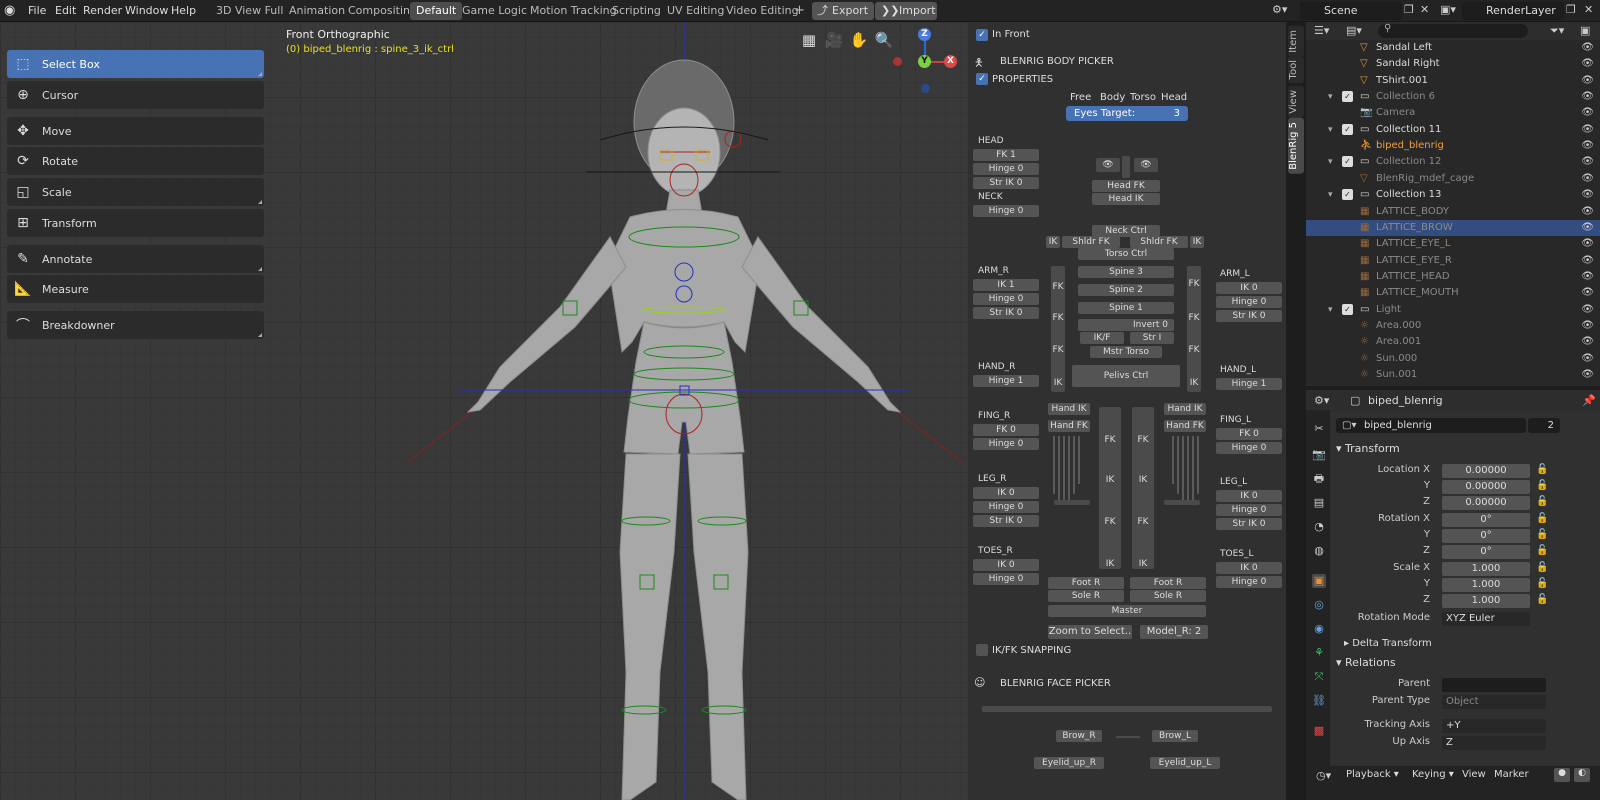  Describe the element at coordinates (1069, 763) in the screenshot. I see `eyelid-up-r-control: Eyelid_up_R` at that location.